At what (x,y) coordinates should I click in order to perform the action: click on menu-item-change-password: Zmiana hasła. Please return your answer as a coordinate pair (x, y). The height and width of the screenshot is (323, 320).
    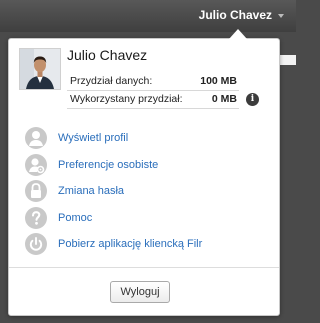
    Looking at the image, I should click on (145, 191).